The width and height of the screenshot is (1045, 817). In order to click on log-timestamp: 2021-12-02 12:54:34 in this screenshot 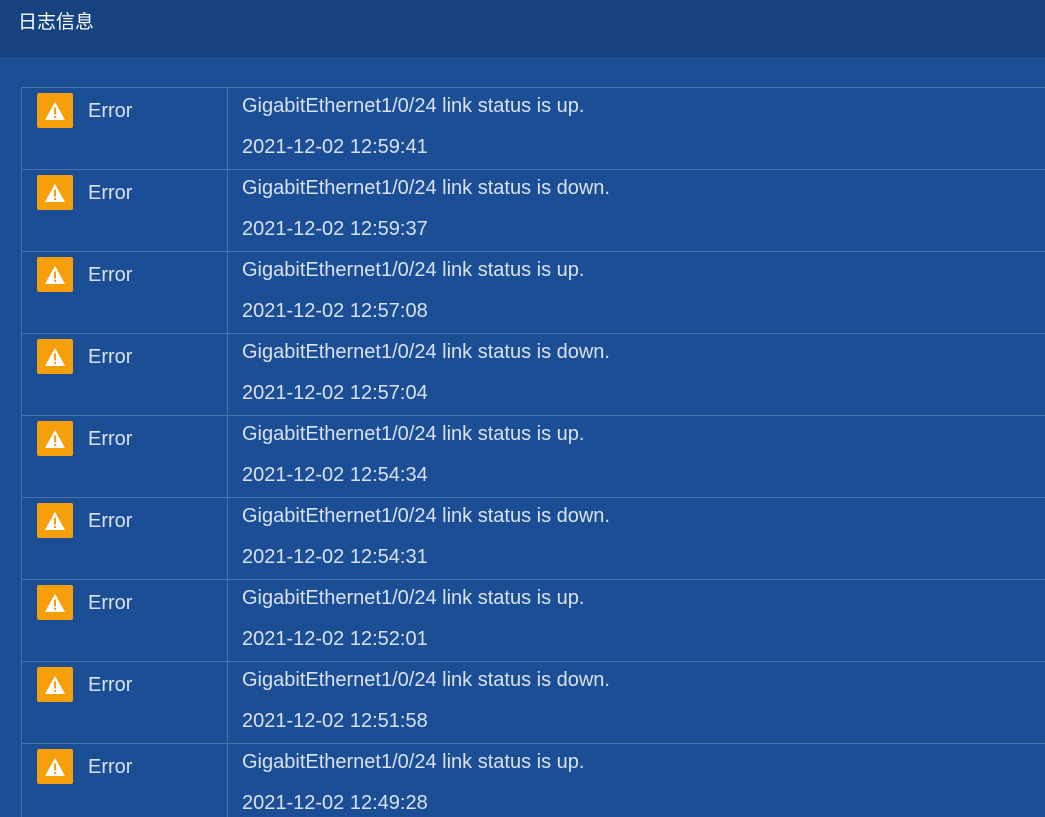, I will do `click(335, 475)`.